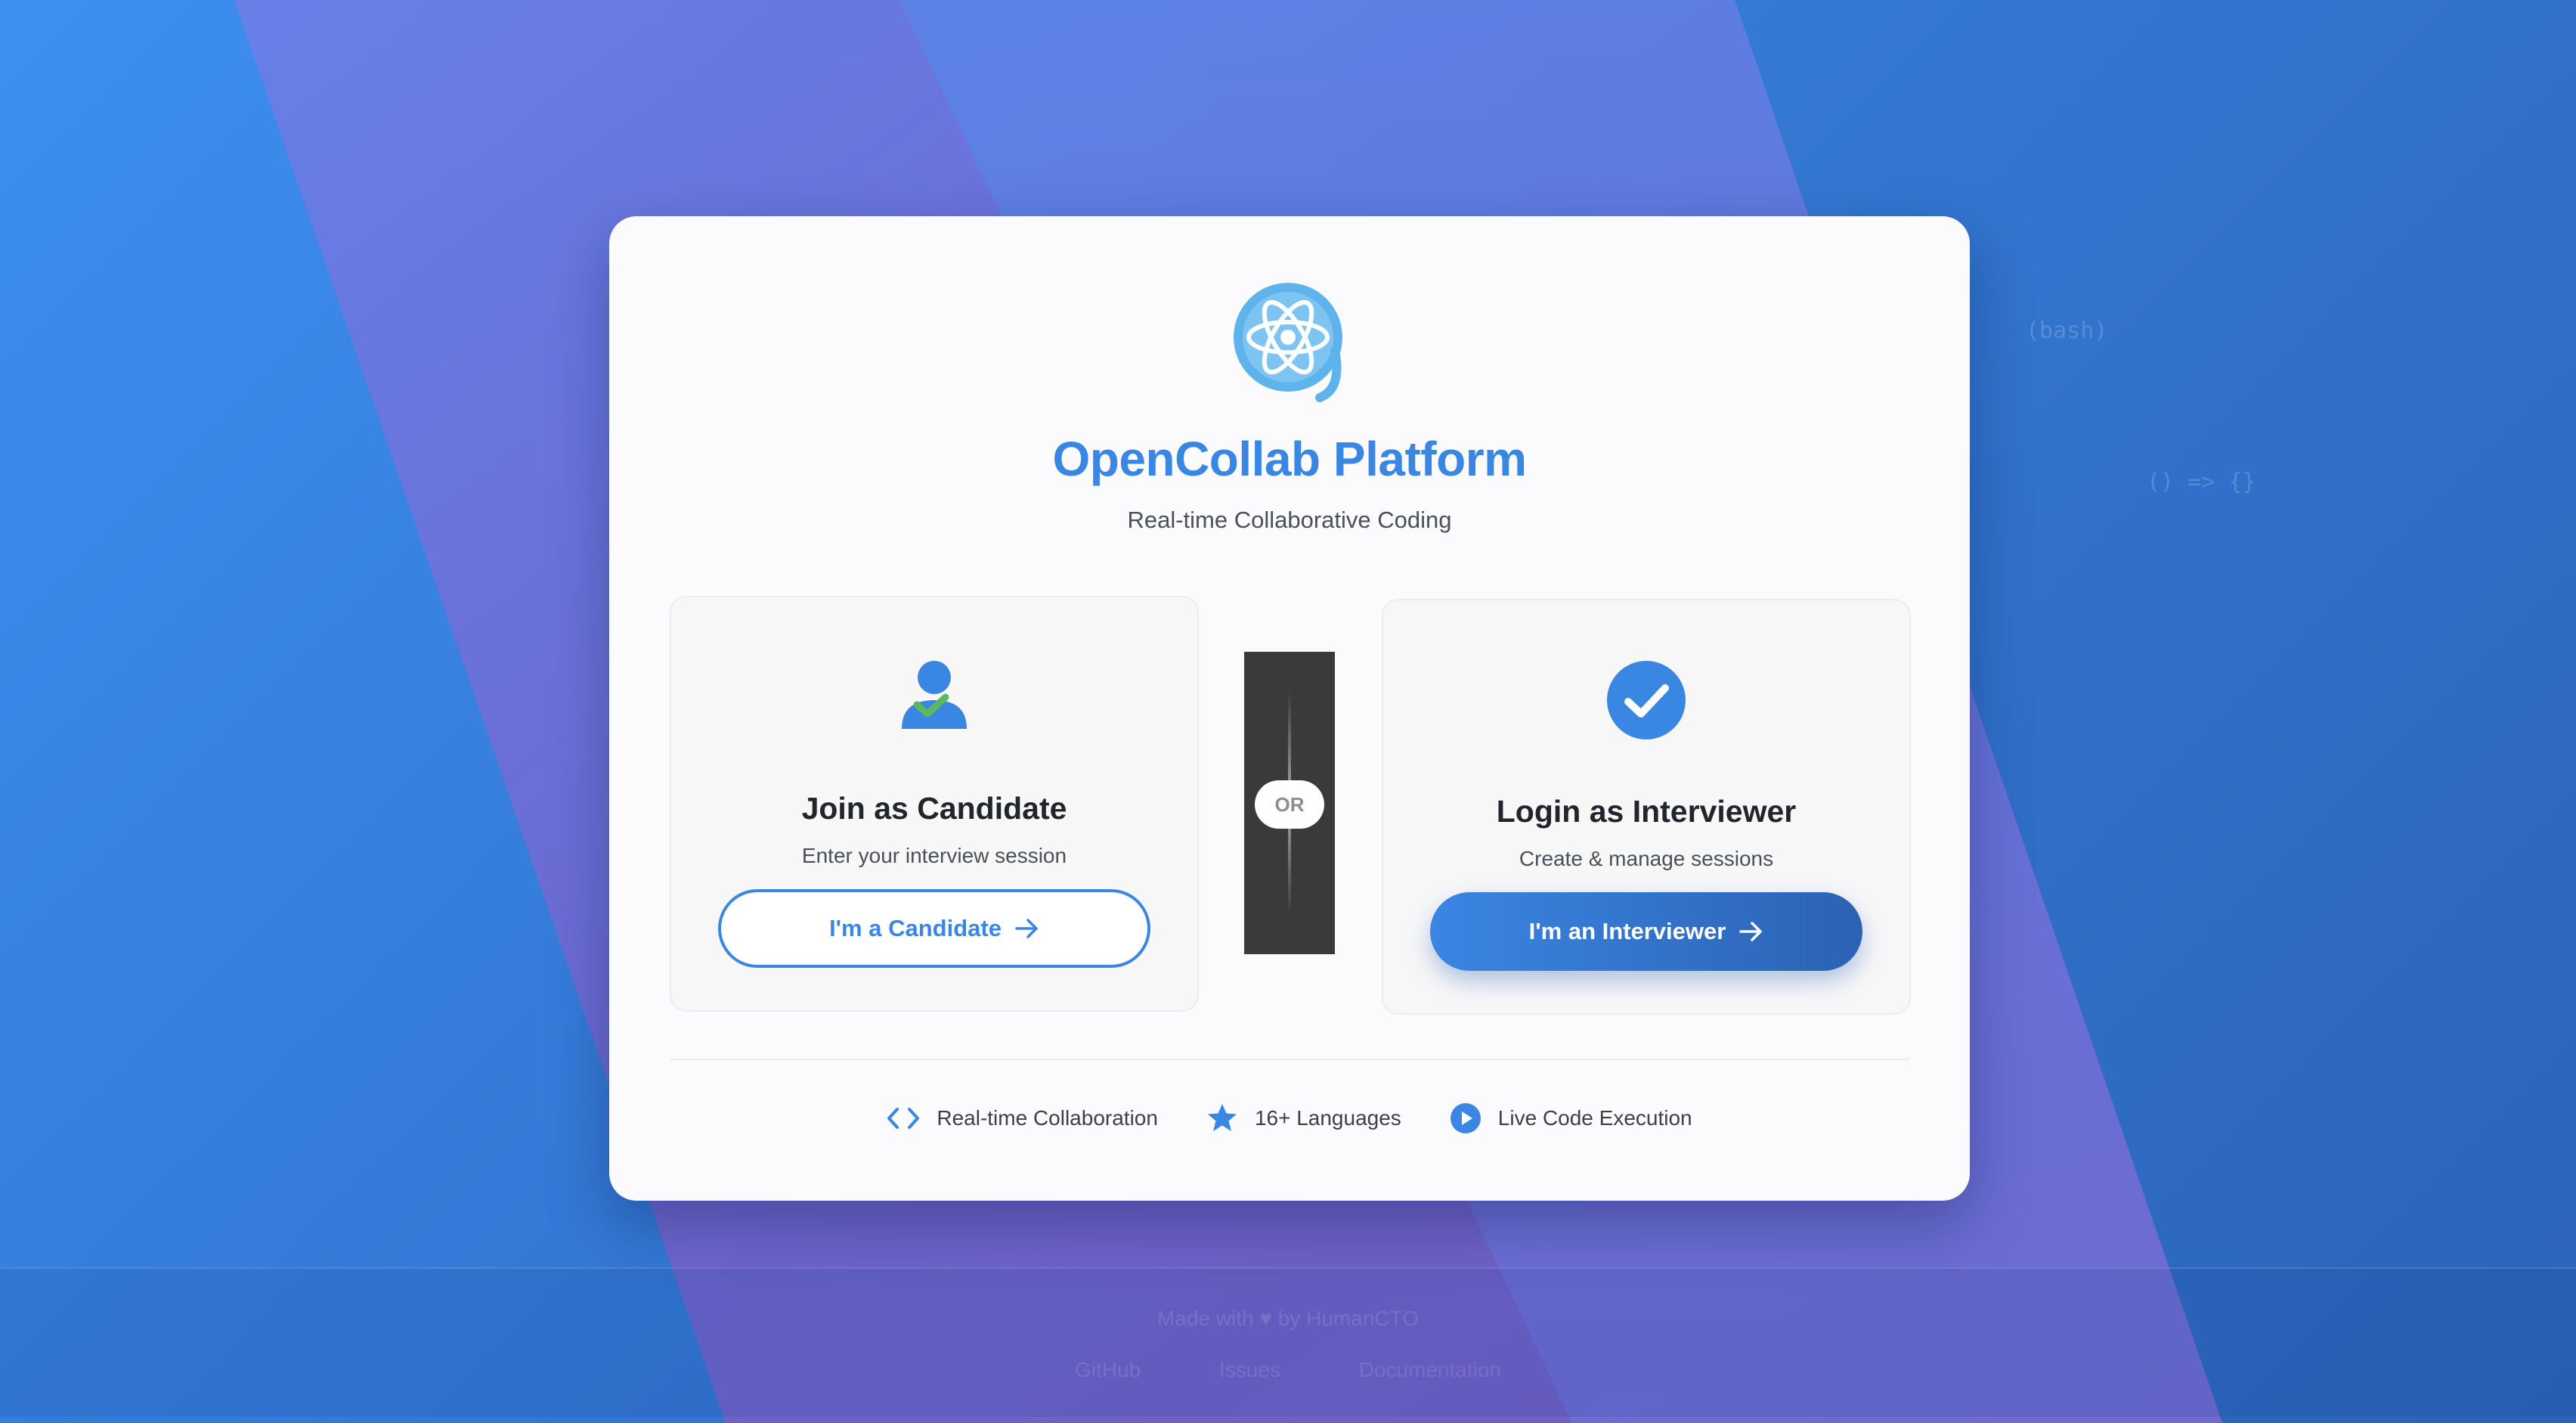 This screenshot has height=1423, width=2576. Describe the element at coordinates (1594, 1118) in the screenshot. I see `feature-label: Live Code Execution` at that location.